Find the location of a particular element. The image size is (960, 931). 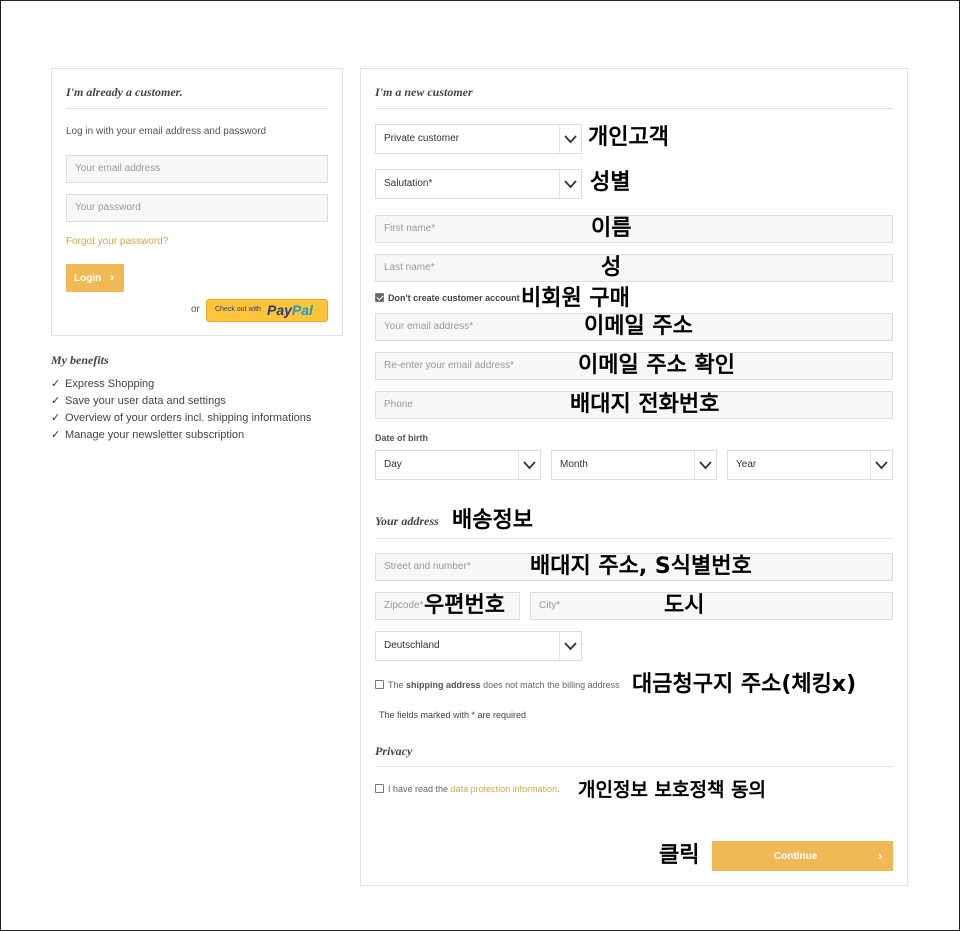

benefits-title: My benefits is located at coordinates (80, 360).